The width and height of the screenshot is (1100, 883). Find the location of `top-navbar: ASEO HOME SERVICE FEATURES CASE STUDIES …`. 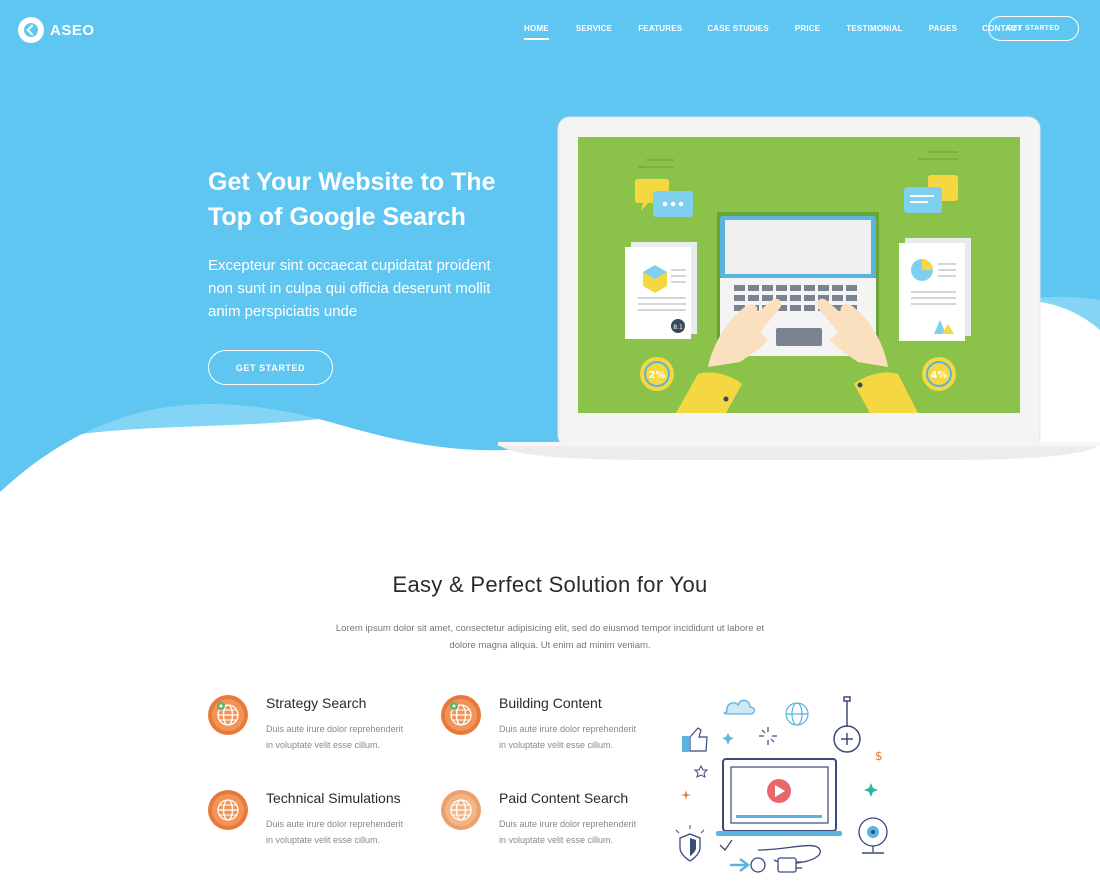

top-navbar: ASEO HOME SERVICE FEATURES CASE STUDIES … is located at coordinates (550, 30).